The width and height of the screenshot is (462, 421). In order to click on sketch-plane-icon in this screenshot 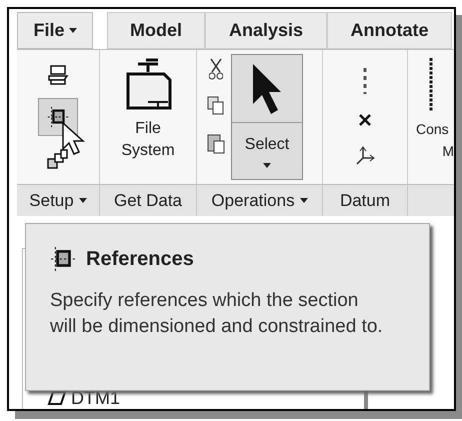, I will do `click(58, 75)`.